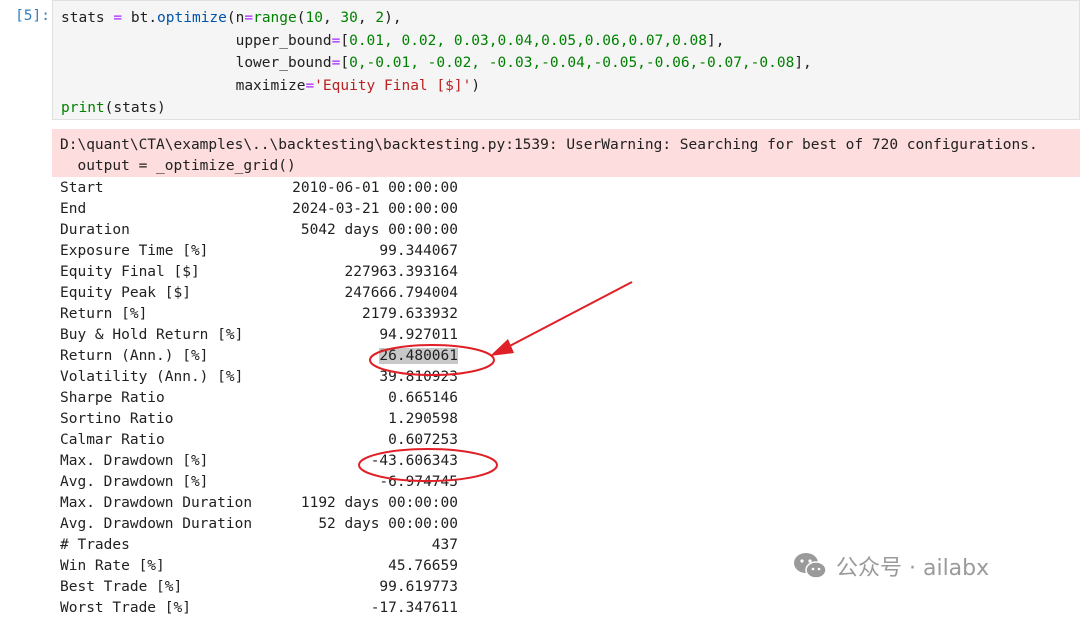 Image resolution: width=1080 pixels, height=619 pixels. I want to click on watermark: 公众号 · ailabx, so click(890, 566).